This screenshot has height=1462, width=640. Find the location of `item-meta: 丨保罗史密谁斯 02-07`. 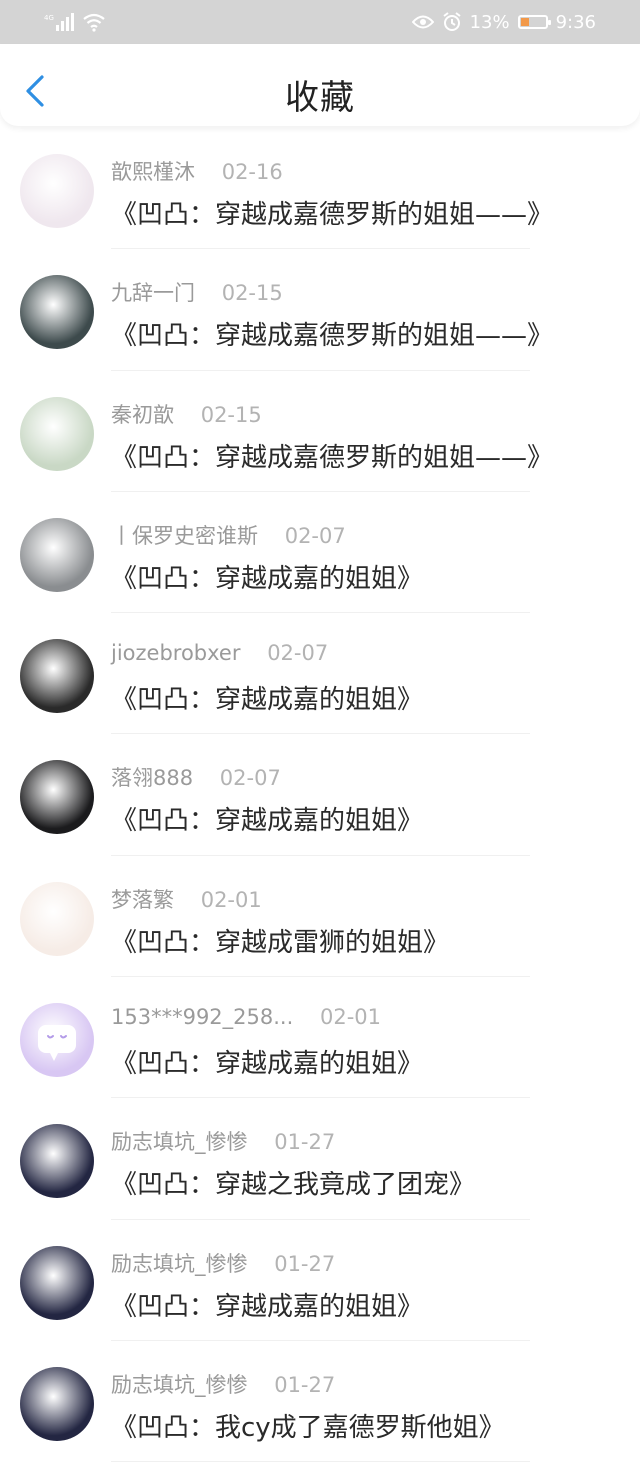

item-meta: 丨保罗史密谁斯 02-07 is located at coordinates (228, 535).